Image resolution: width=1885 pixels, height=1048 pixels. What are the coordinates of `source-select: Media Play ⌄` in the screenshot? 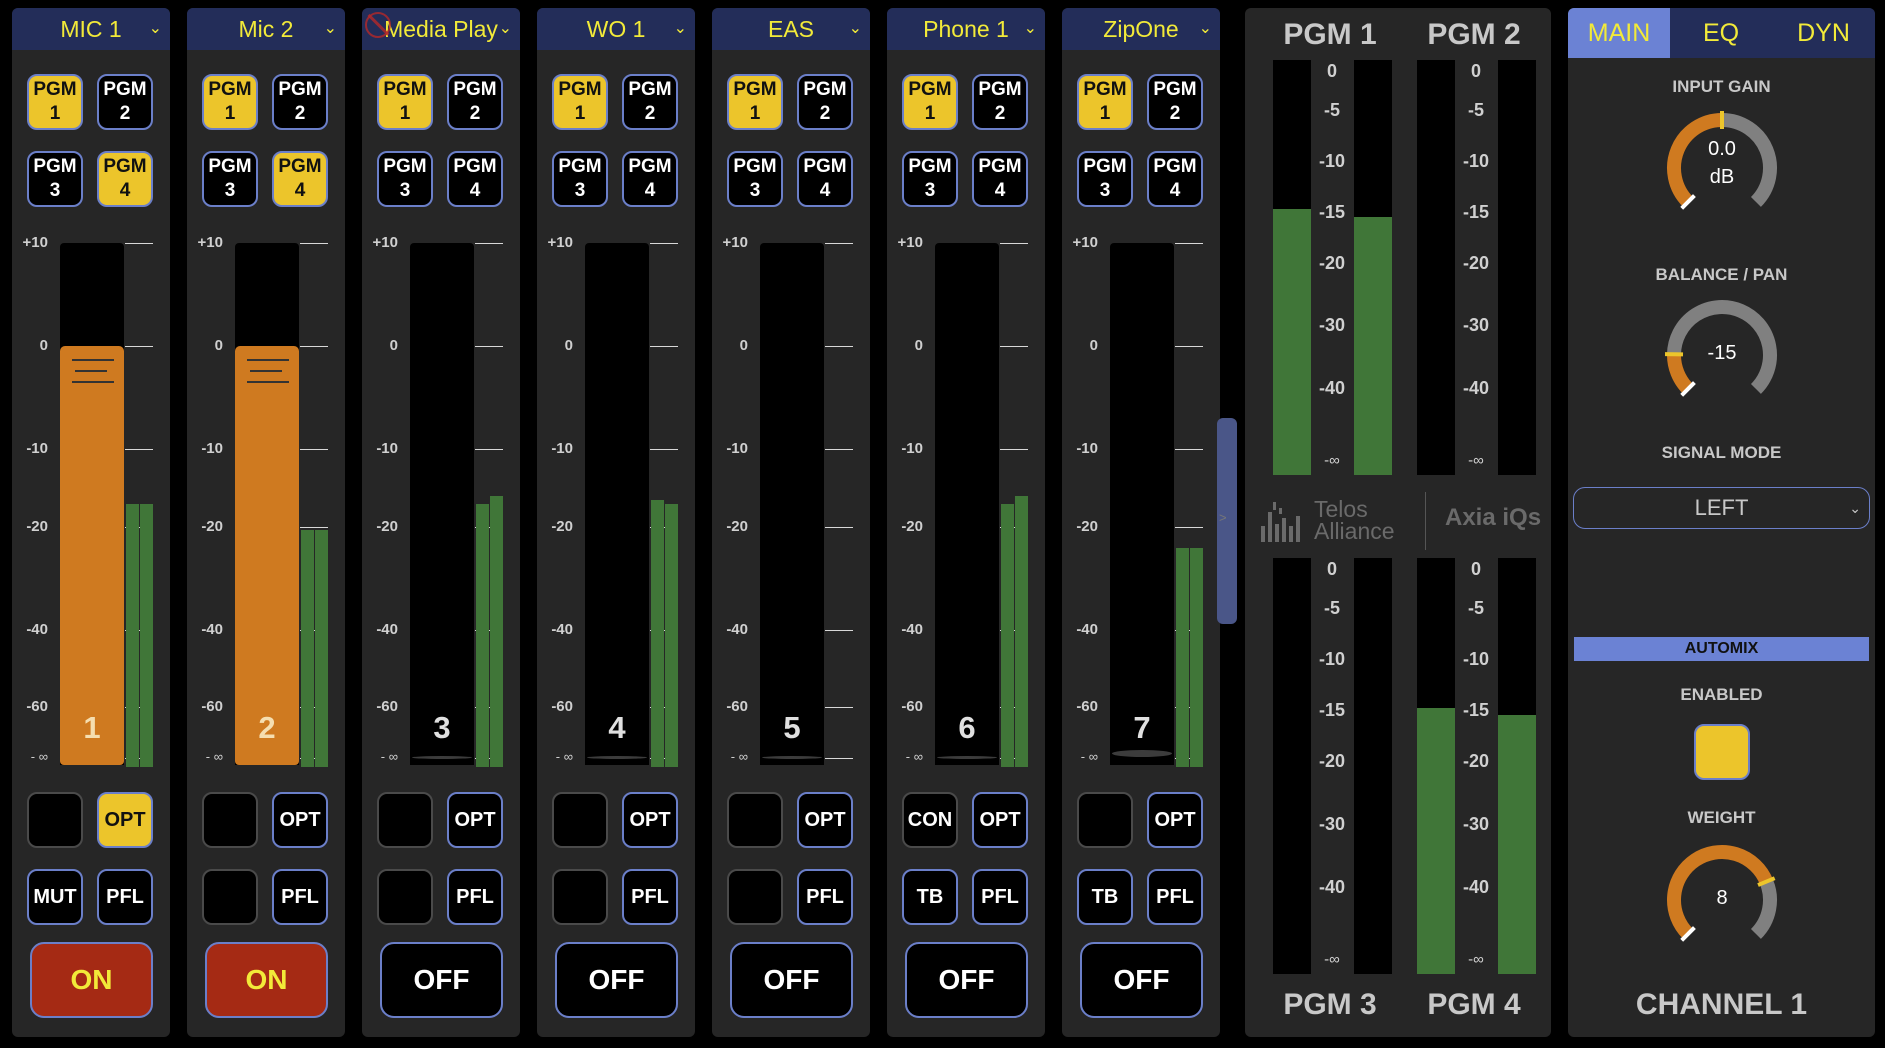 It's located at (441, 29).